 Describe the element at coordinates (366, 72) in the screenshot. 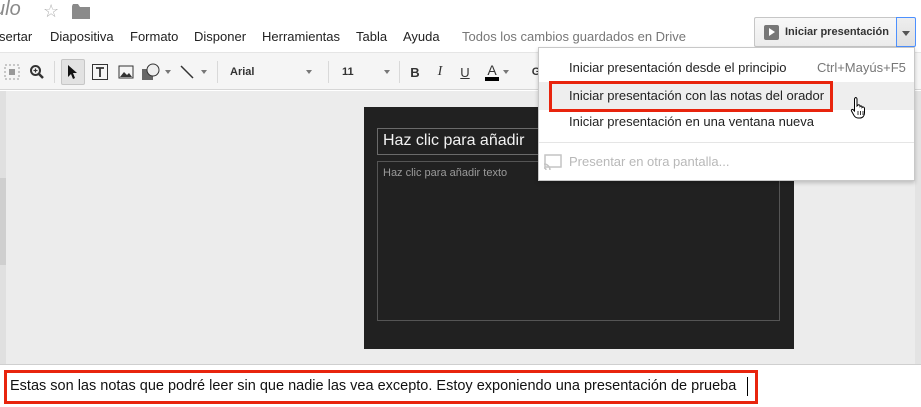

I see `font-size-select: 11` at that location.